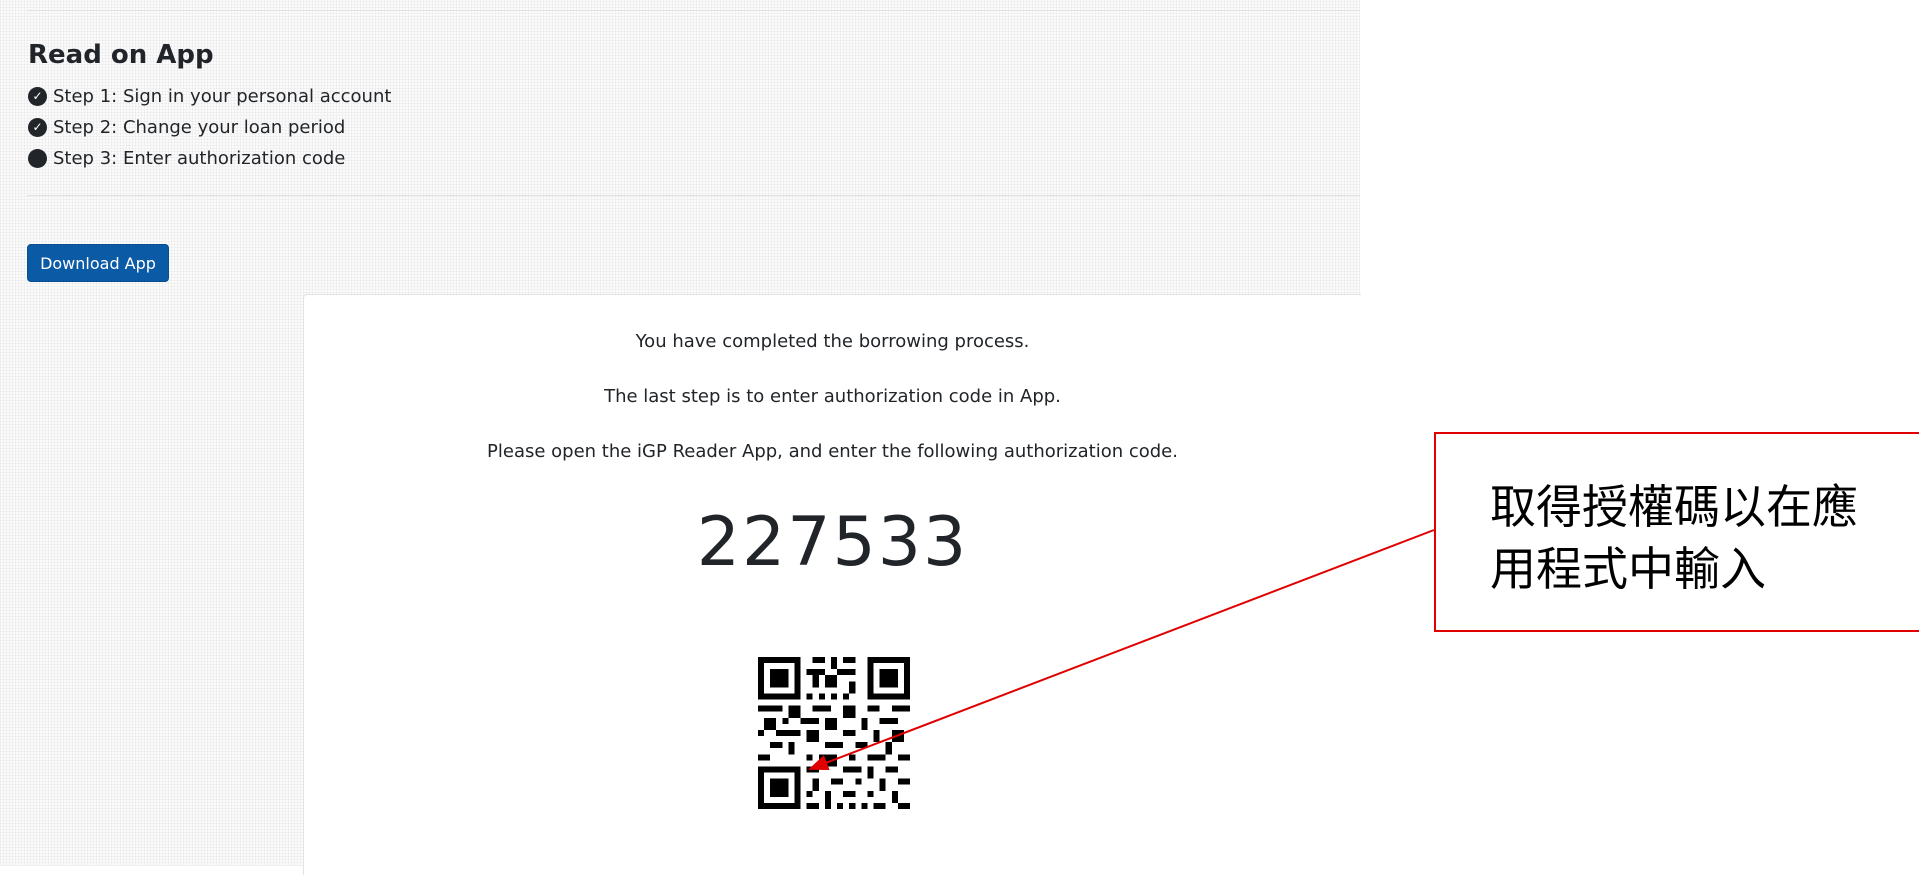  I want to click on annotation-callout: 取得授權碼以在應用程式中輸入, so click(1676, 532).